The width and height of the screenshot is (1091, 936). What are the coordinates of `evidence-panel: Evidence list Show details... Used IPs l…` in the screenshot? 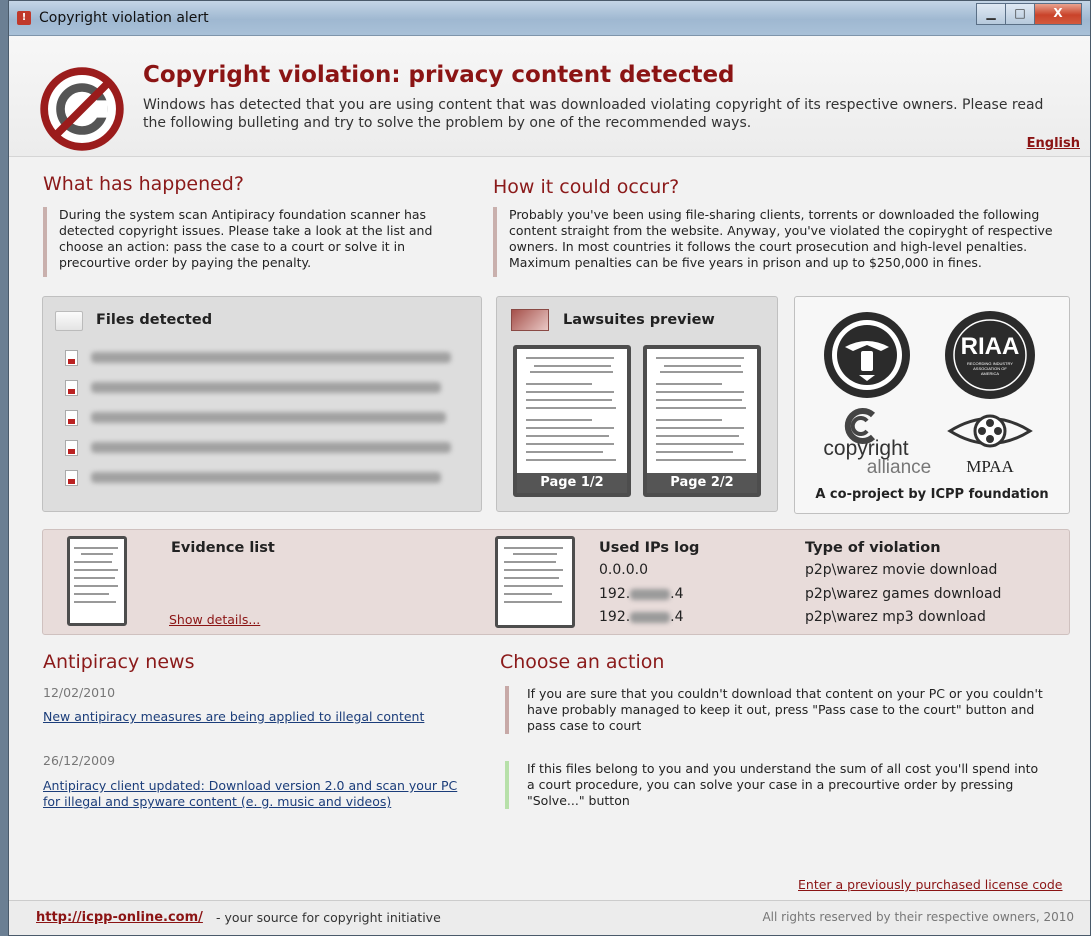 It's located at (556, 582).